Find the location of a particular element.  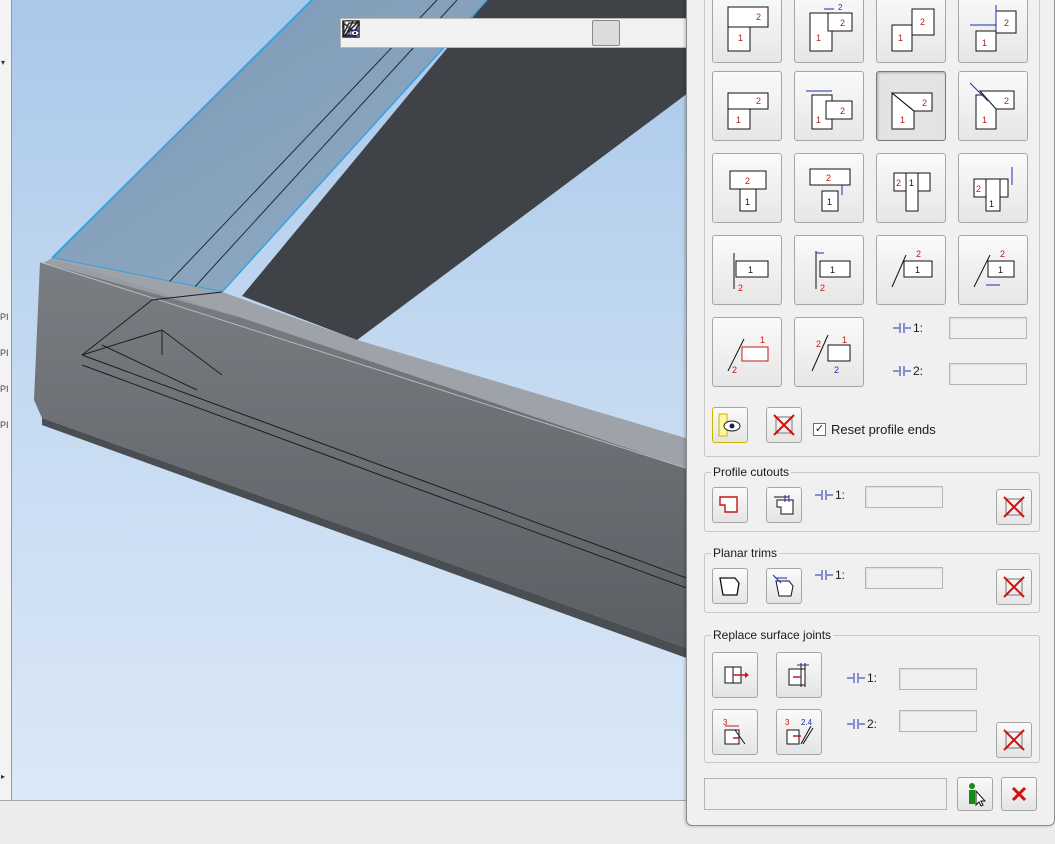

cancel-button is located at coordinates (1019, 794).